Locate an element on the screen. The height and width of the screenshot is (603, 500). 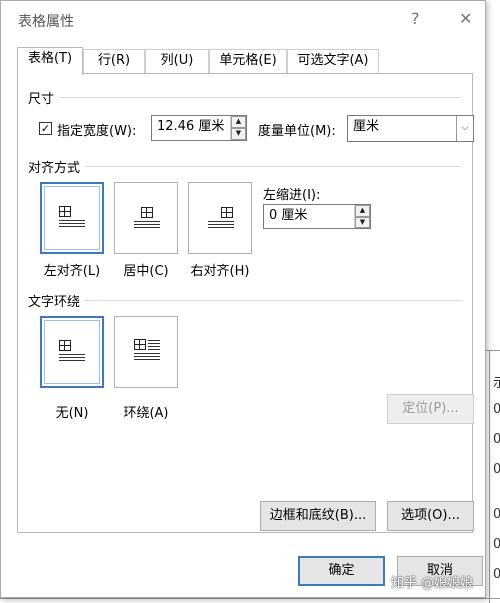
width-value: 12.46 厘米 is located at coordinates (191, 126).